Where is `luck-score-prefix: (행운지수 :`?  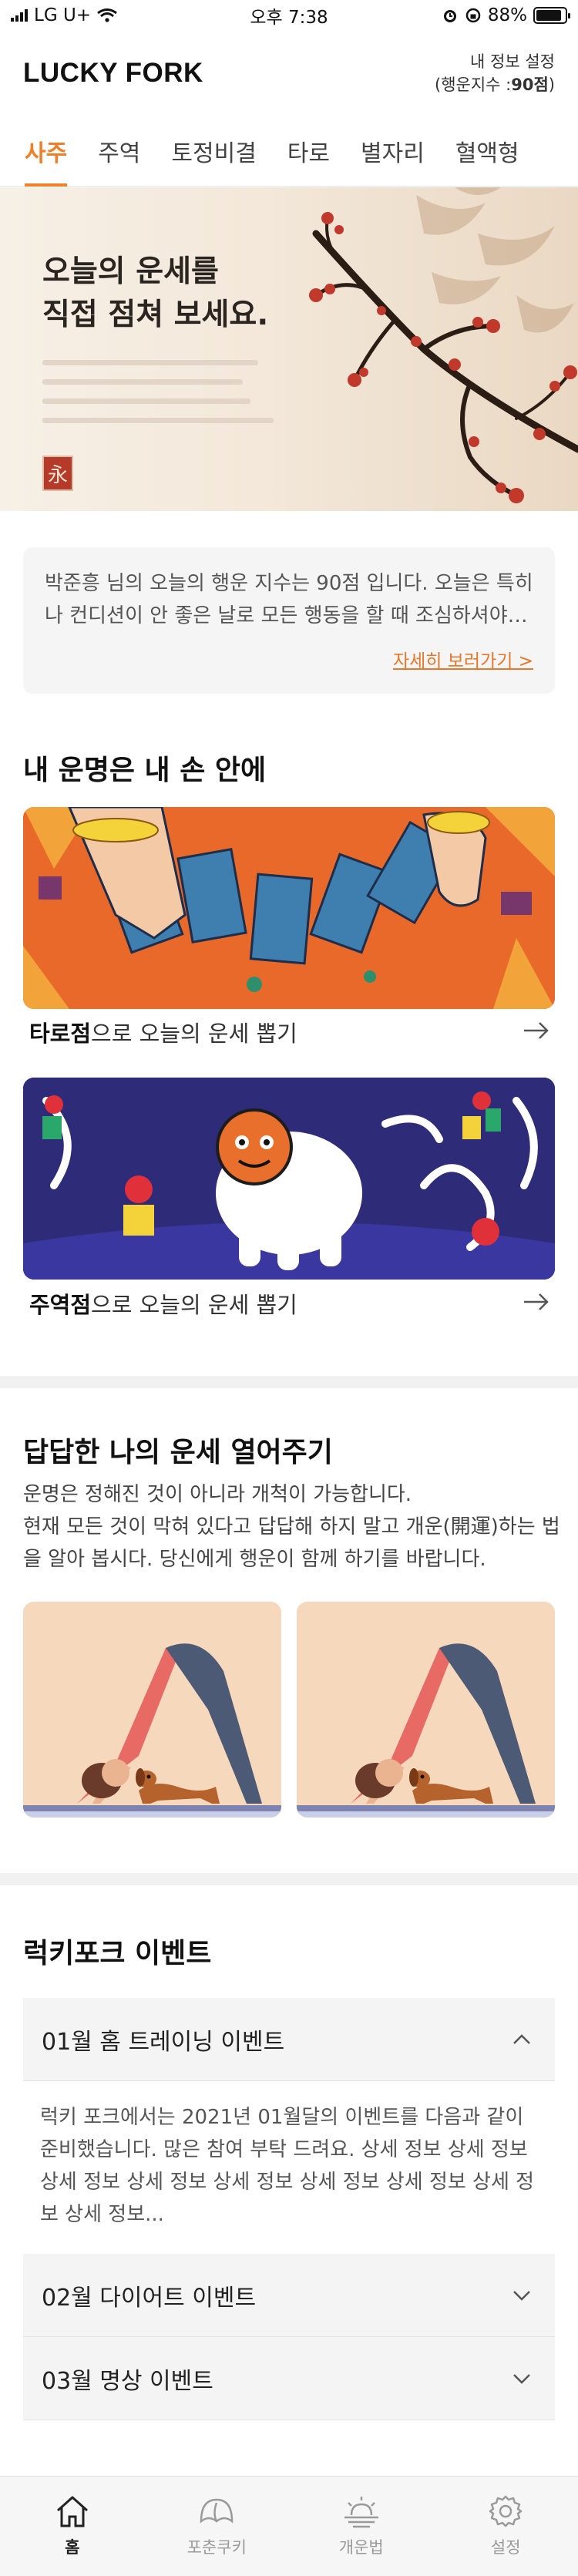
luck-score-prefix: (행운지수 : is located at coordinates (474, 85).